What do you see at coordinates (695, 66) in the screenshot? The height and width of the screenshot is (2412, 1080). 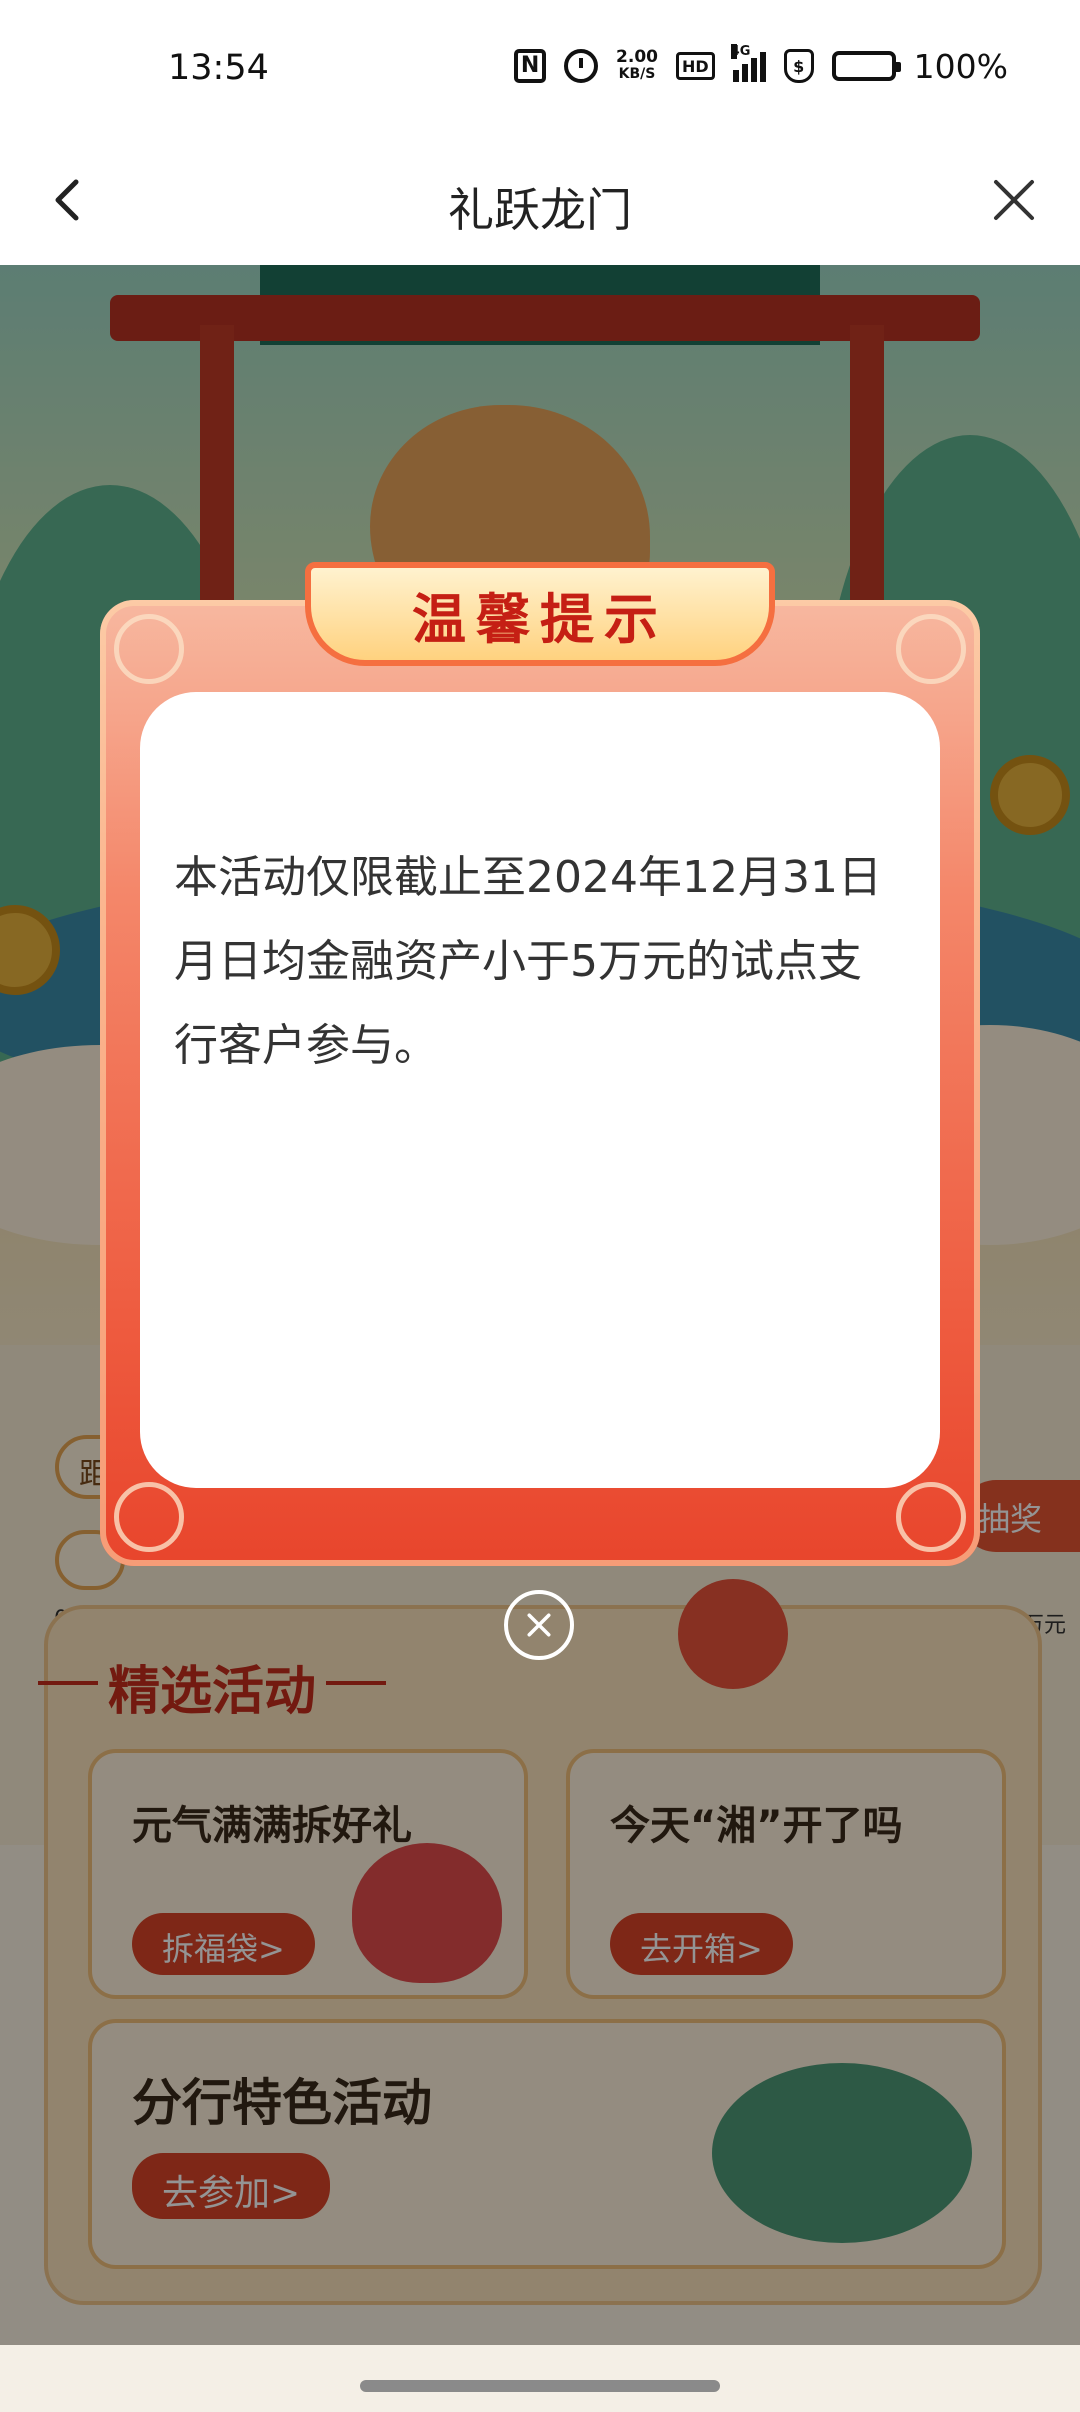 I see `hd-icon: HD` at bounding box center [695, 66].